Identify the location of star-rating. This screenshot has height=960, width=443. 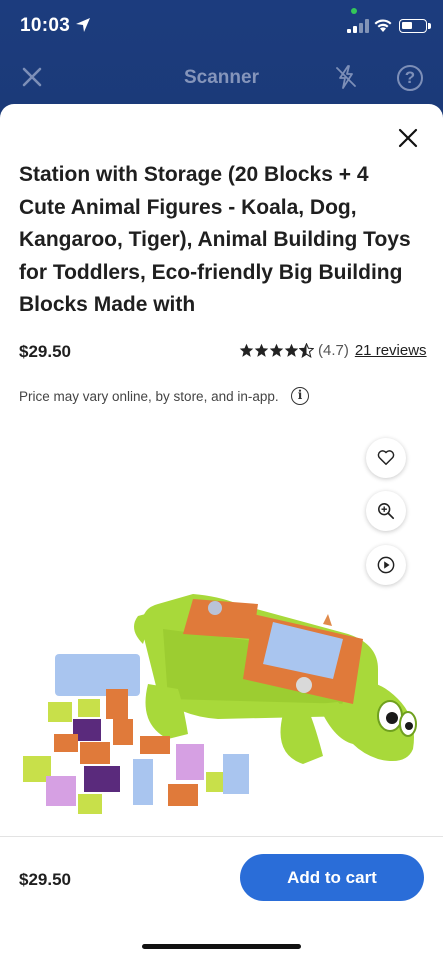
(276, 350).